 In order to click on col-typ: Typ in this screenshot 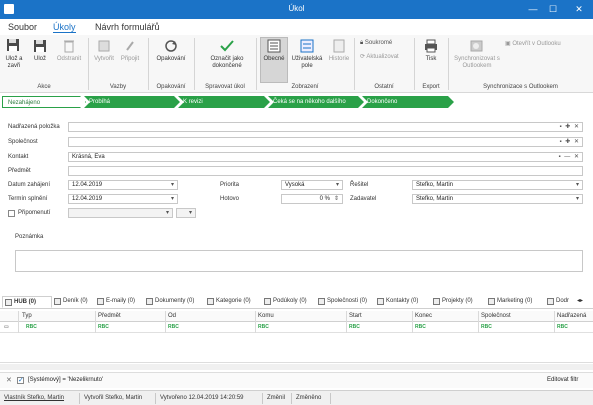, I will do `click(27, 316)`.